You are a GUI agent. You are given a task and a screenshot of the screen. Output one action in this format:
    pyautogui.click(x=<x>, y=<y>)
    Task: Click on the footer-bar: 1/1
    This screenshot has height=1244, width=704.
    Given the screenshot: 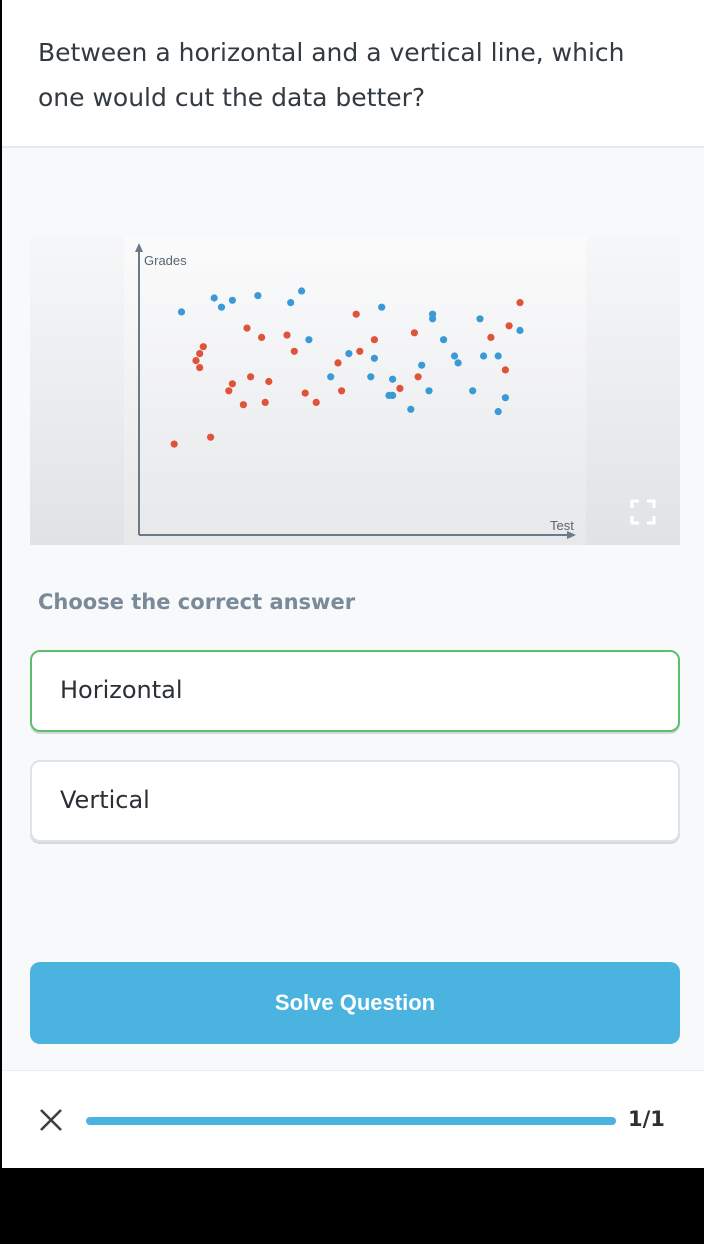 What is the action you would take?
    pyautogui.click(x=353, y=1119)
    